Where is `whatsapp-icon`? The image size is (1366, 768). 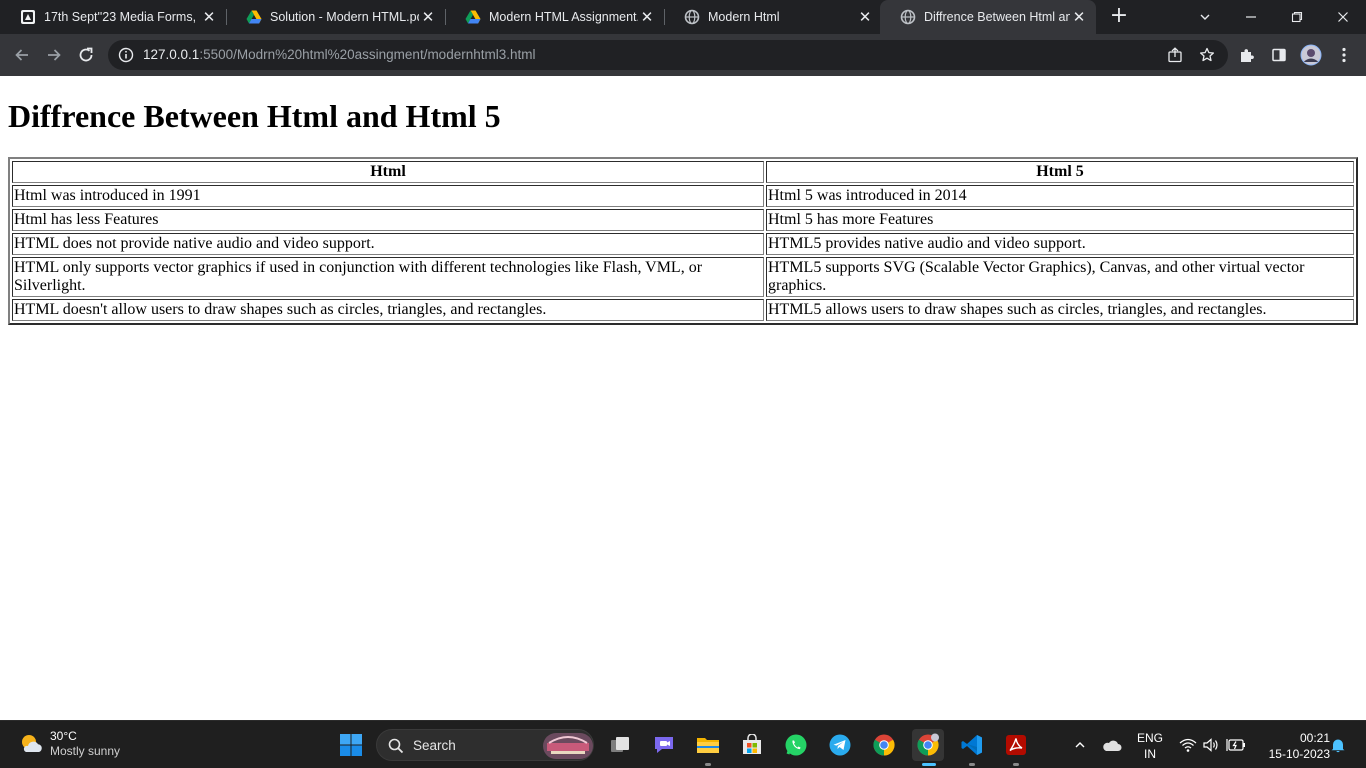
whatsapp-icon is located at coordinates (796, 745).